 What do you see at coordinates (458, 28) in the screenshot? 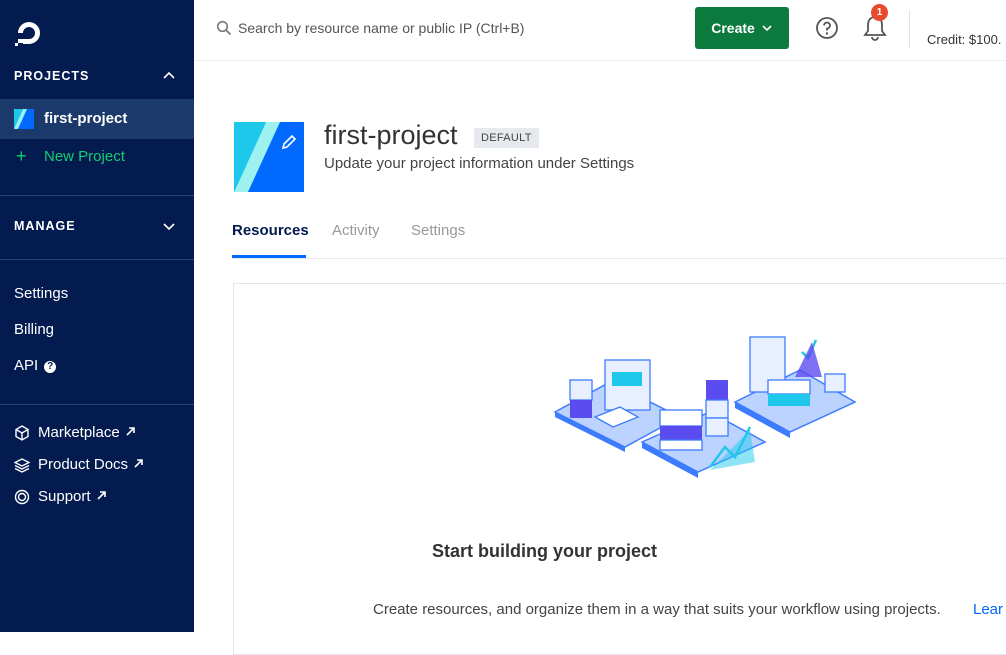
I see `search-input` at bounding box center [458, 28].